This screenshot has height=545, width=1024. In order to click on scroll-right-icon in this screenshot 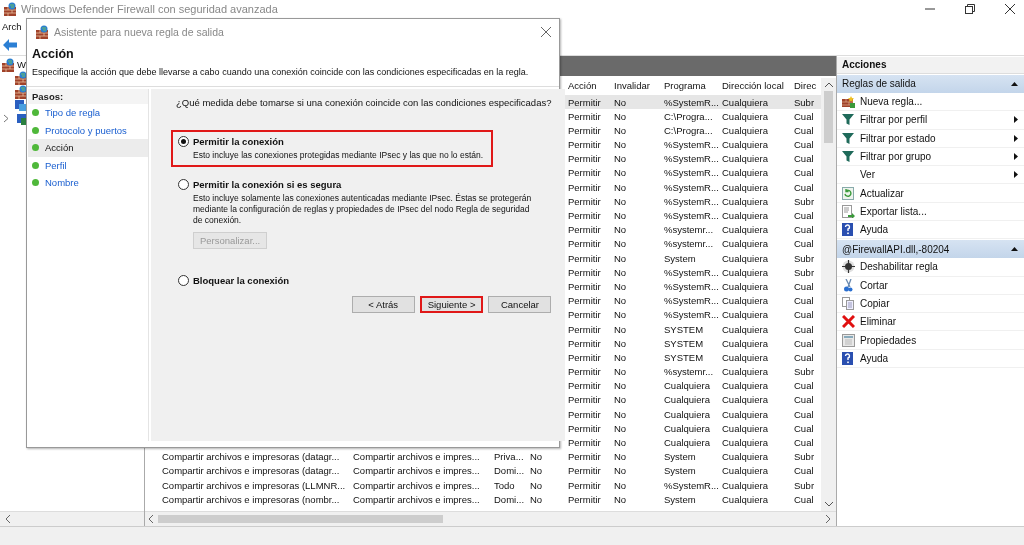, I will do `click(828, 519)`.